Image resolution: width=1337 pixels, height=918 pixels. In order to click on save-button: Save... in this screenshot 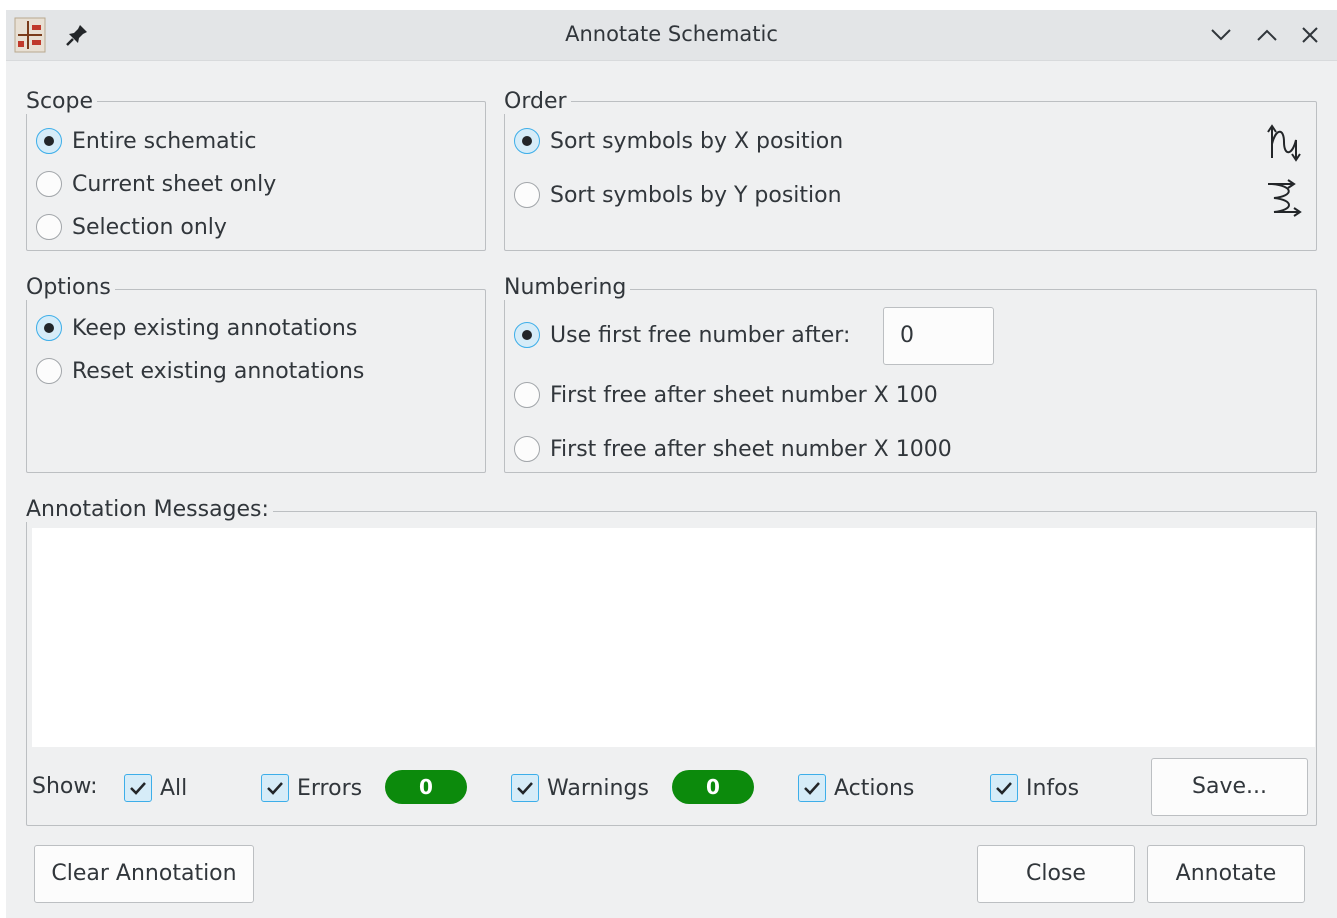, I will do `click(1229, 787)`.